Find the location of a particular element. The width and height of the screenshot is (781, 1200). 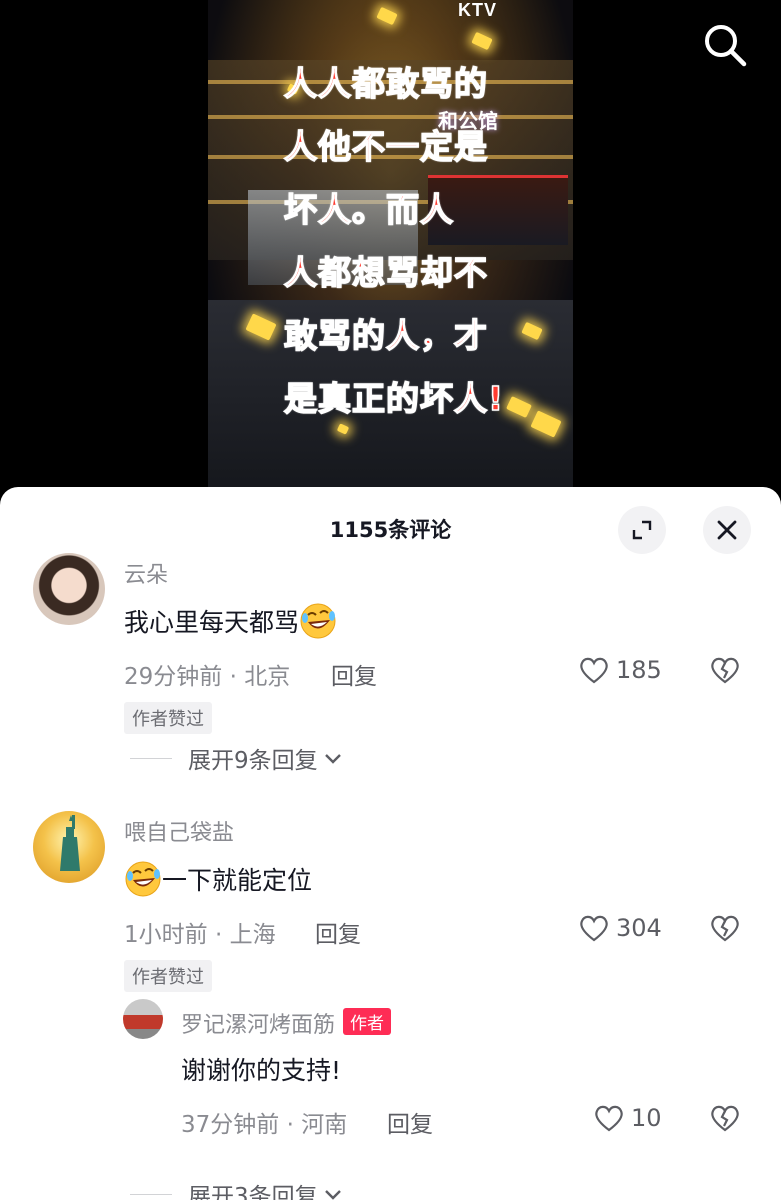

reply-author: 罗记漯河烤面筋 作者 is located at coordinates (286, 1023).